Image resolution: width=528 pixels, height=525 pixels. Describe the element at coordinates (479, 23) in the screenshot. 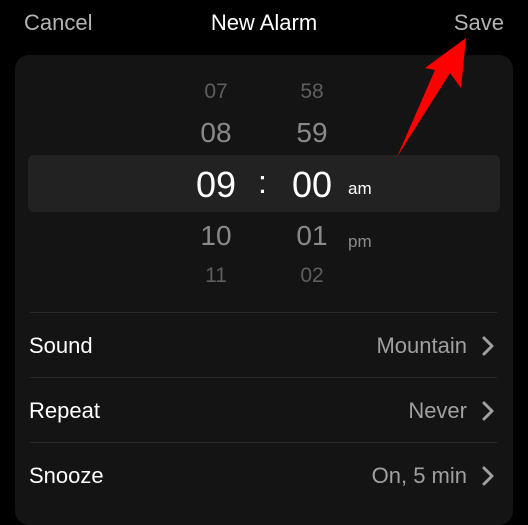

I see `save-button: Save` at that location.